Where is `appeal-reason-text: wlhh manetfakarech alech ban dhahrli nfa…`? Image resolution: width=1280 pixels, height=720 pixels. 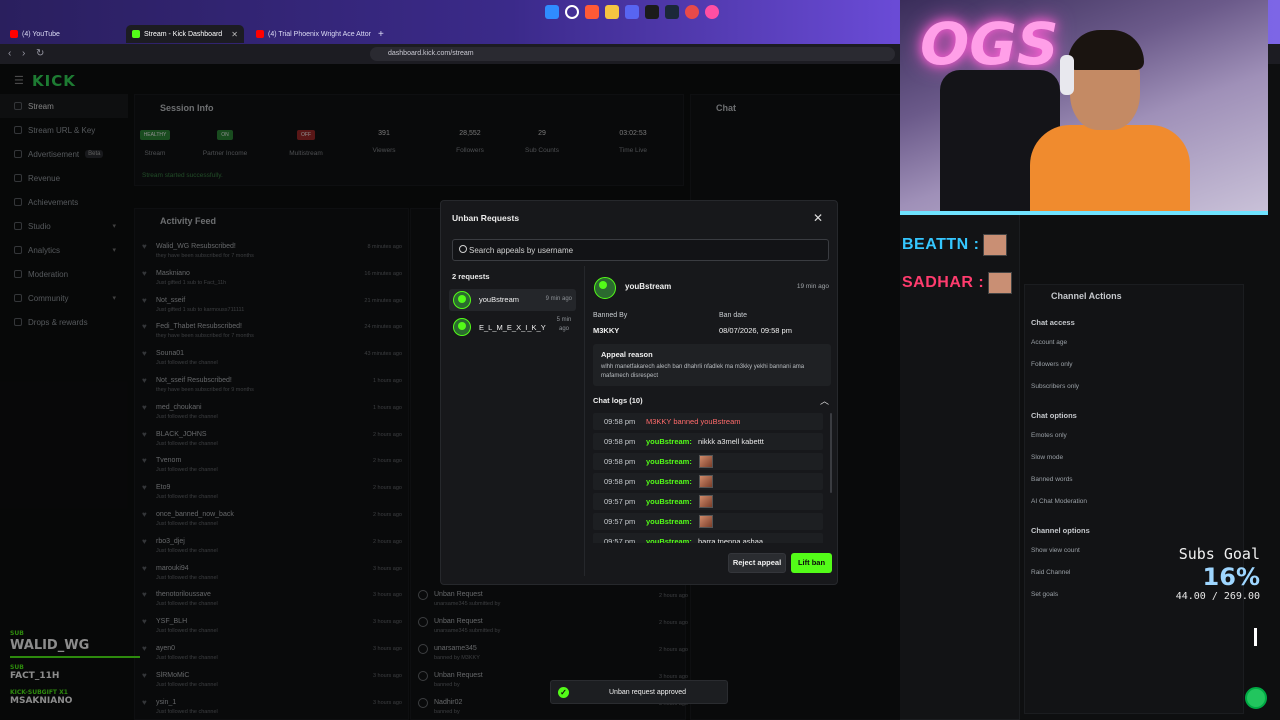
appeal-reason-text: wlhh manetfakarech alech ban dhahrli nfa… is located at coordinates (703, 371).